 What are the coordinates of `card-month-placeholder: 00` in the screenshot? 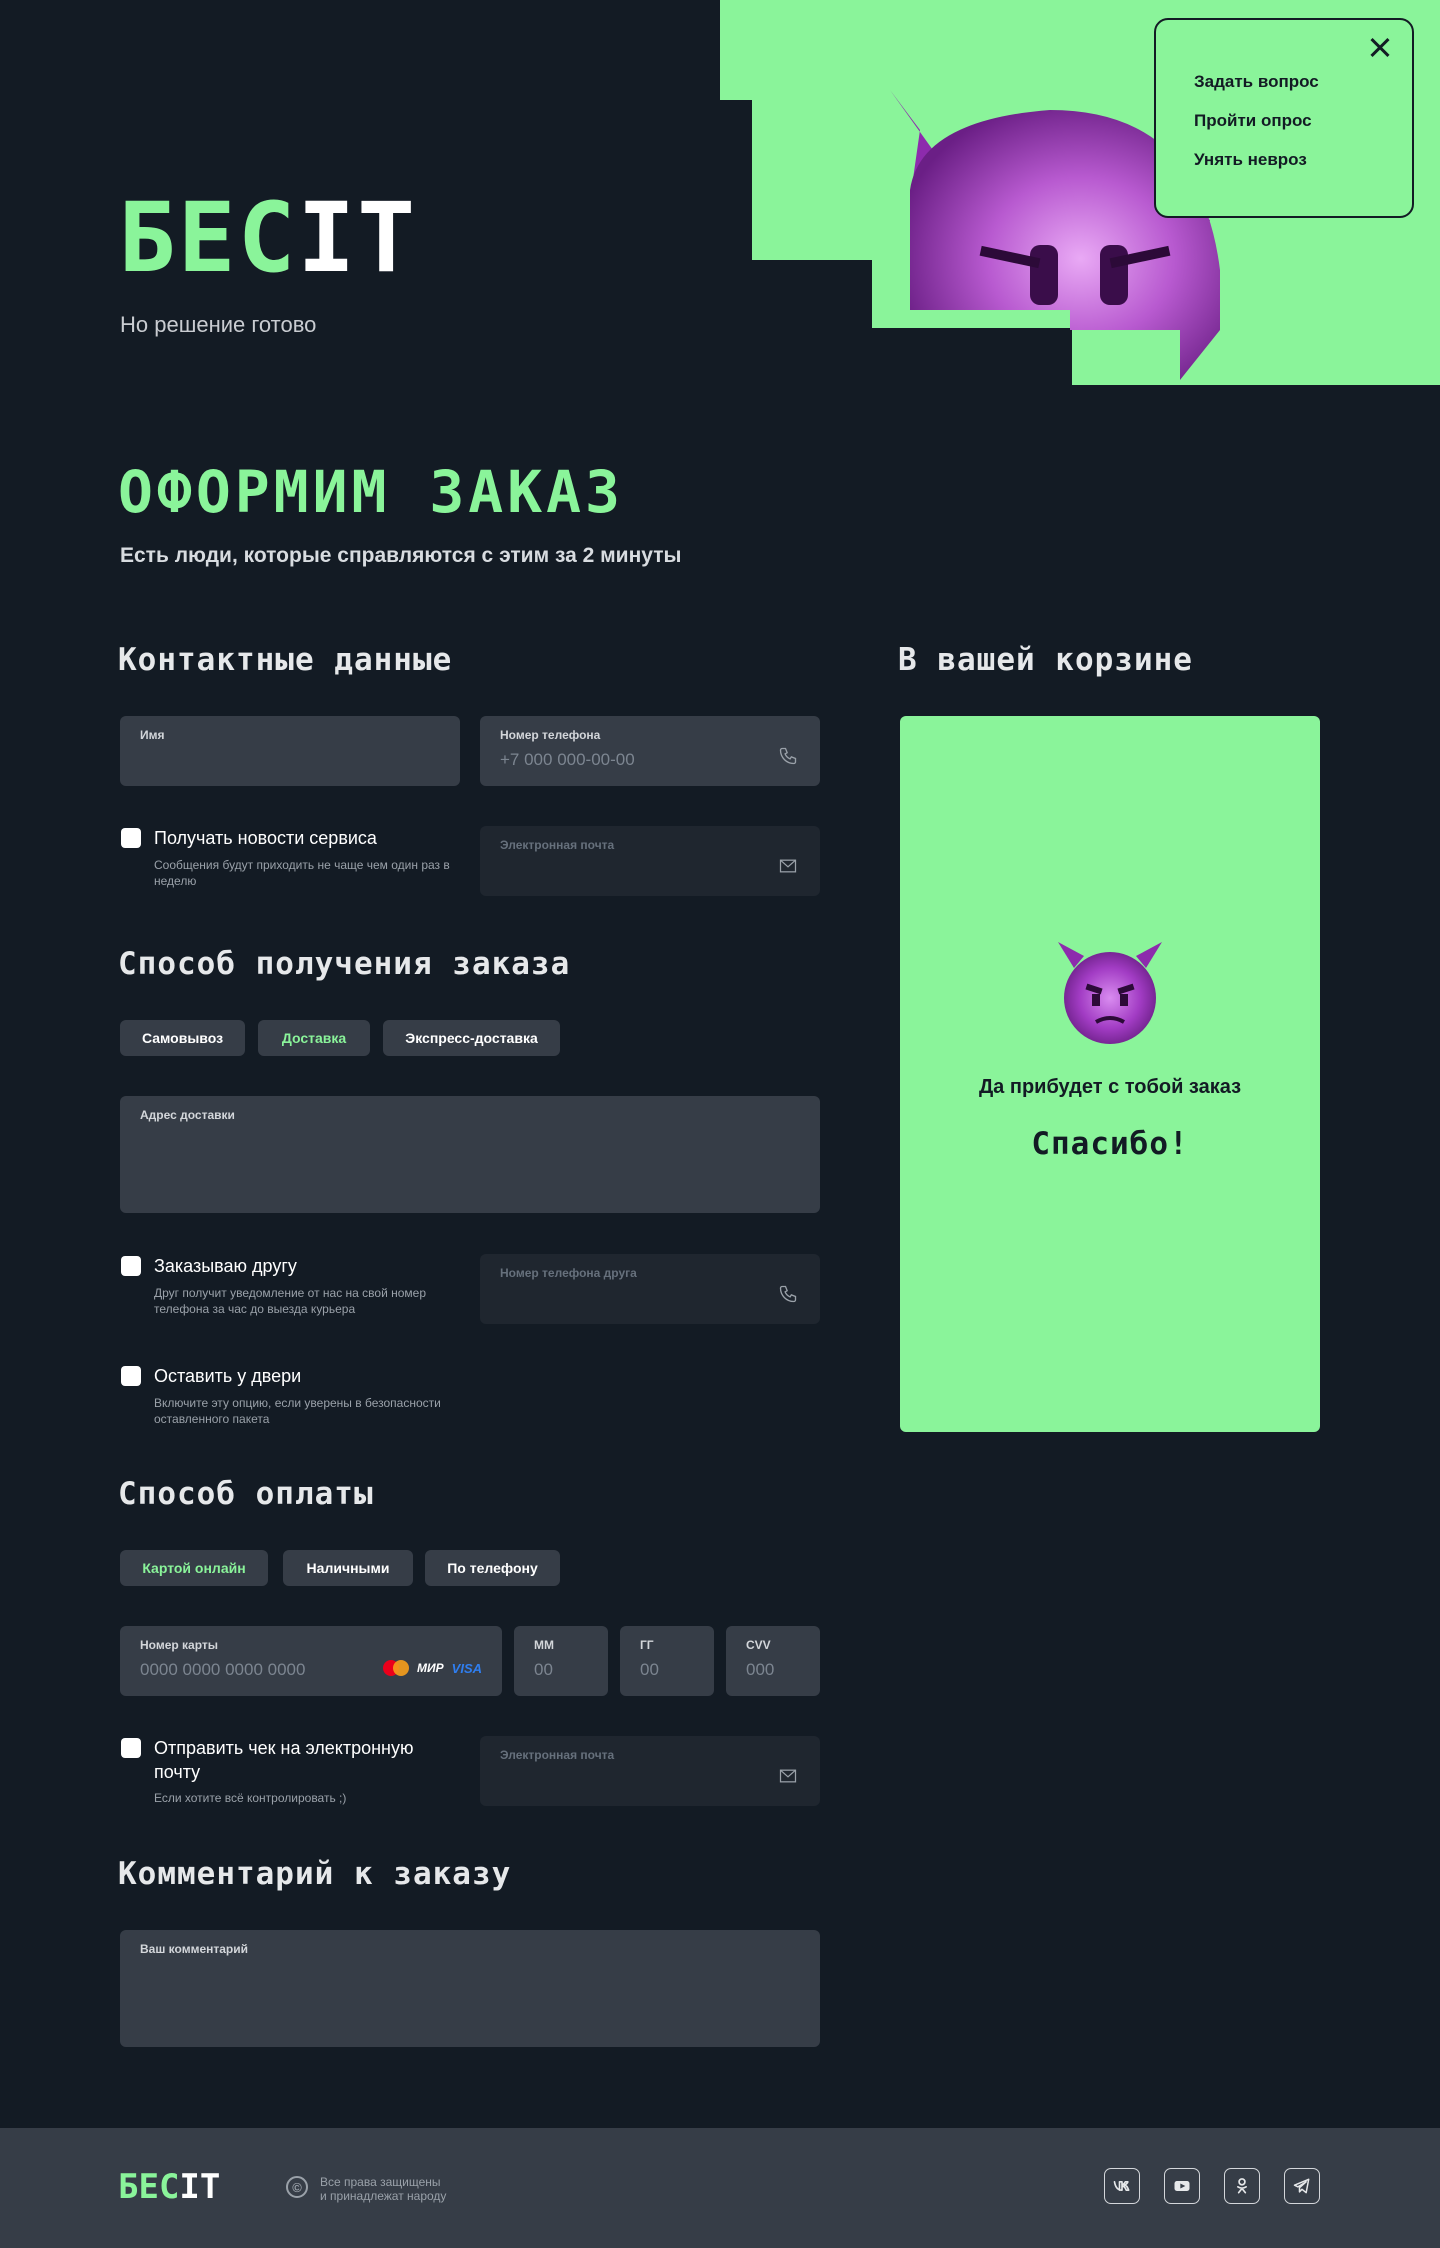 It's located at (543, 1669).